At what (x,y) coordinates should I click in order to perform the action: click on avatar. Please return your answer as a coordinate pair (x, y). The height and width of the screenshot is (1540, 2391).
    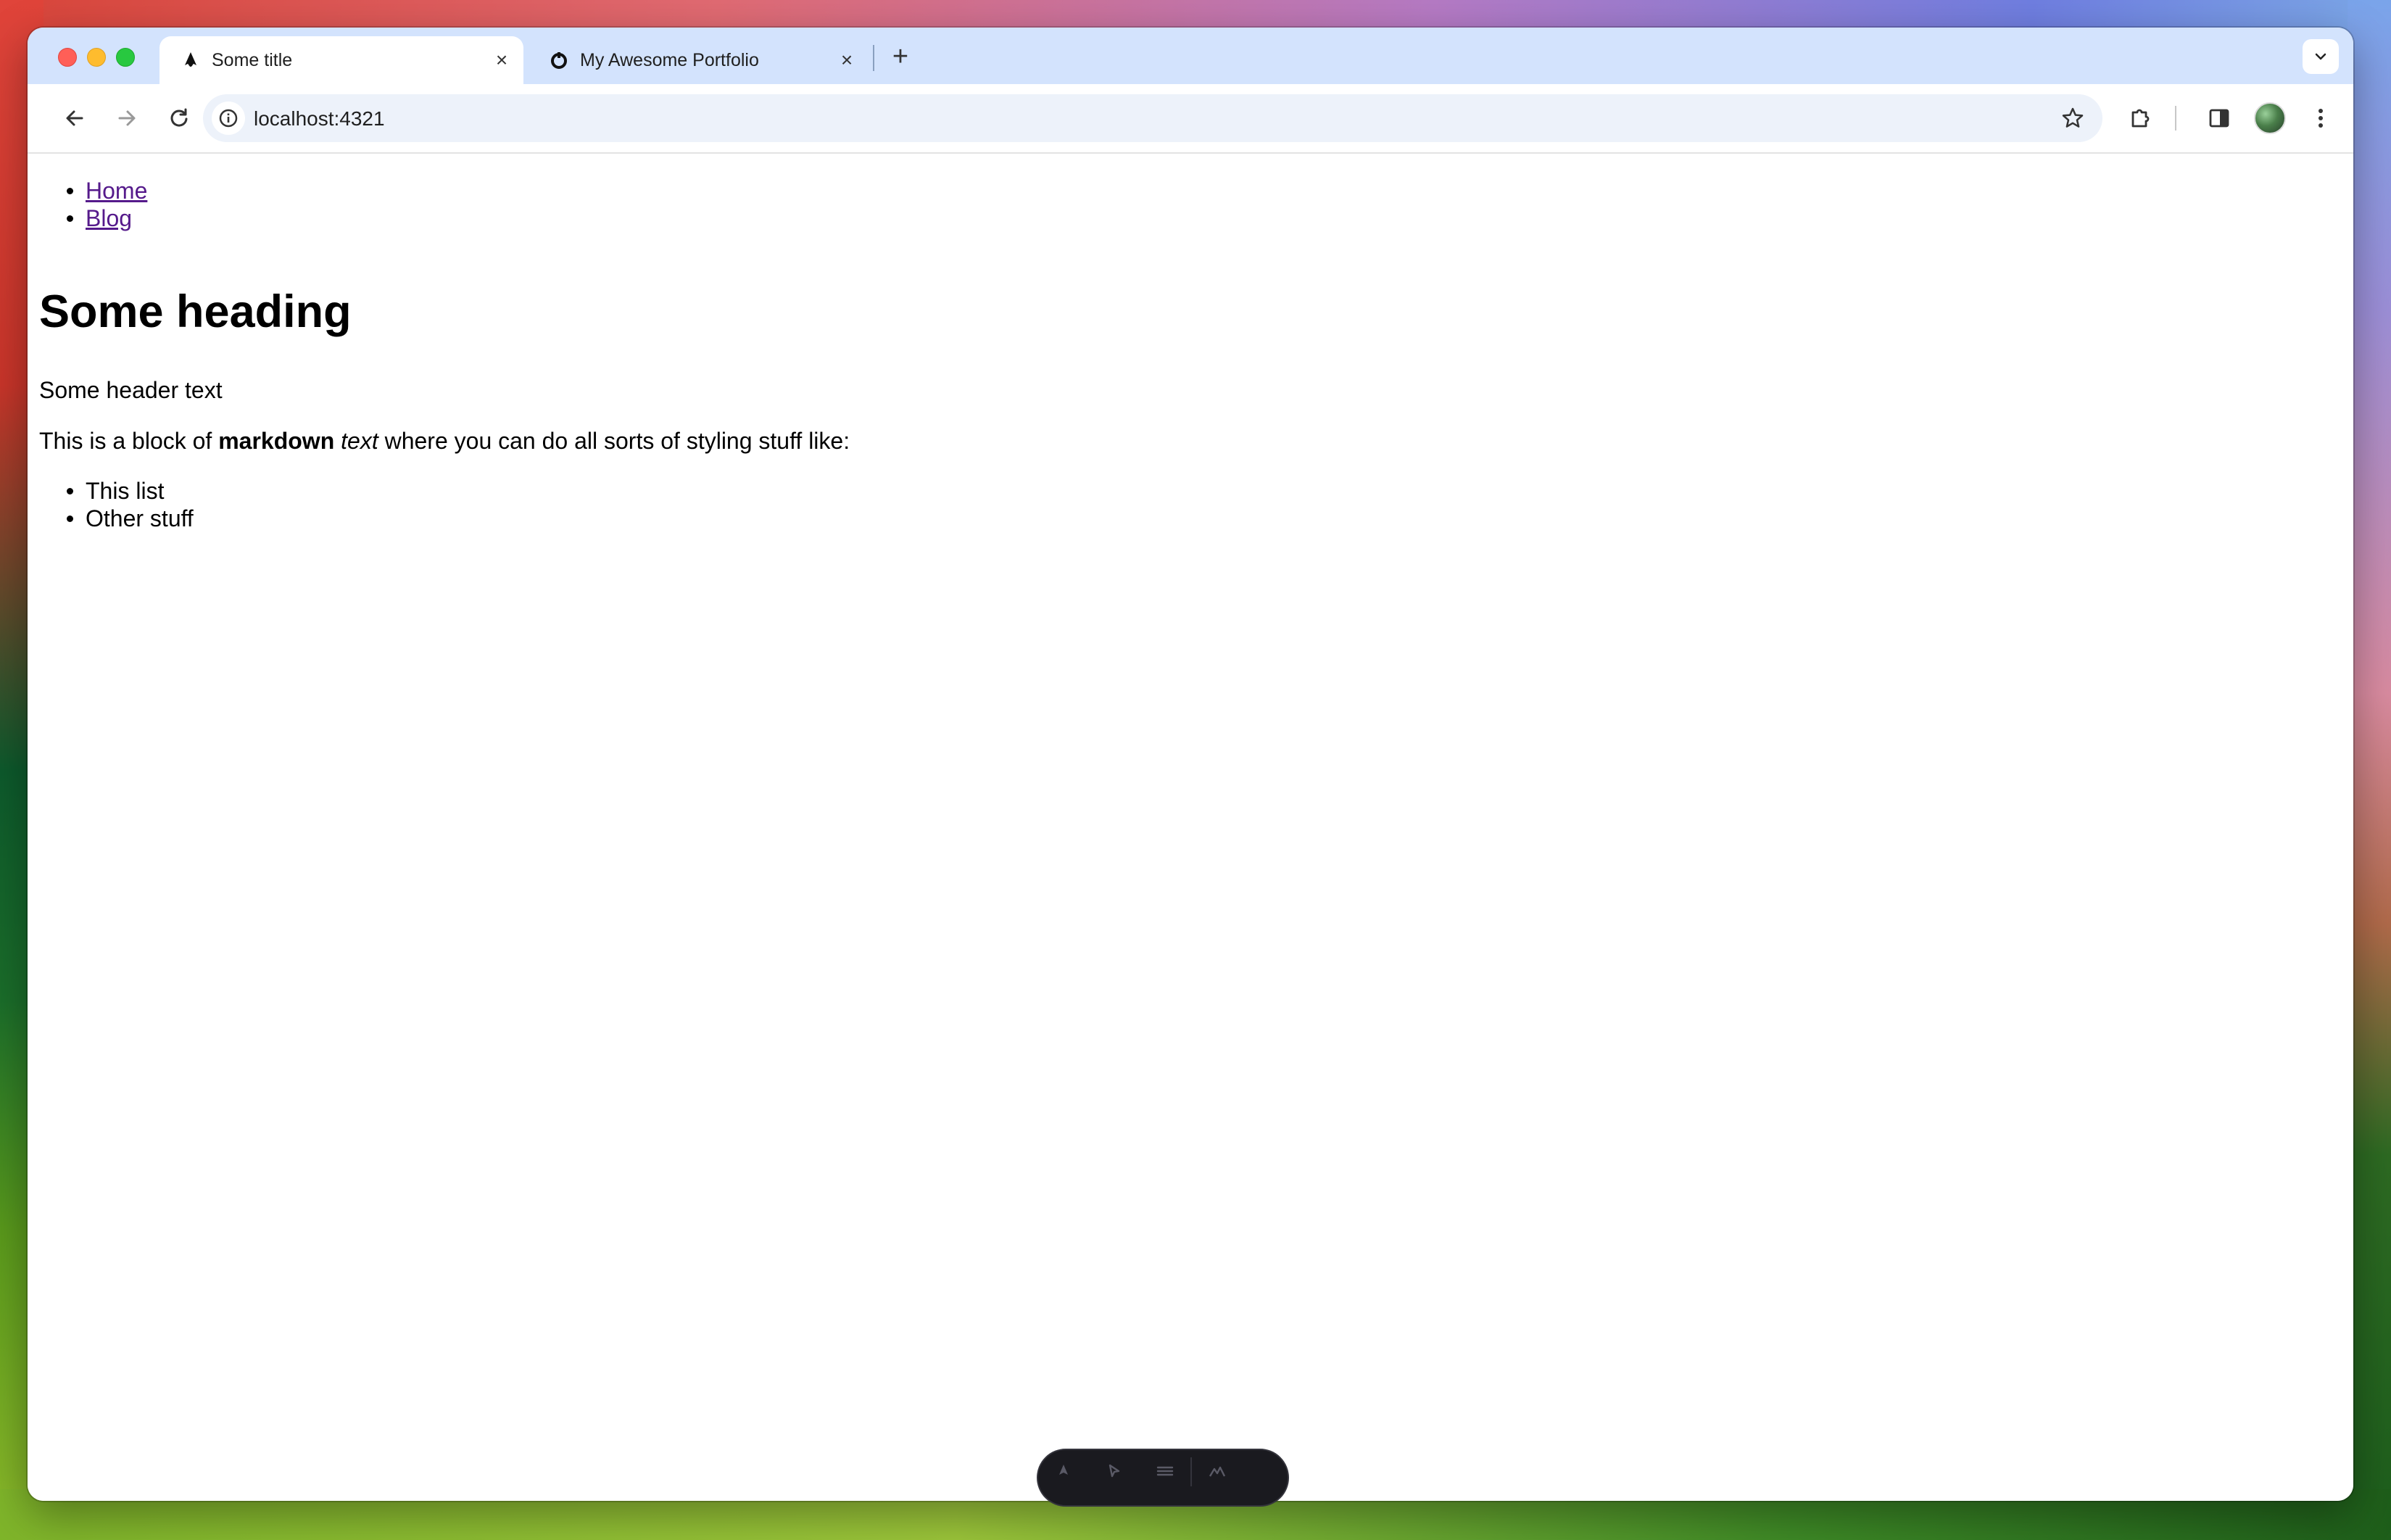
    Looking at the image, I should click on (2270, 118).